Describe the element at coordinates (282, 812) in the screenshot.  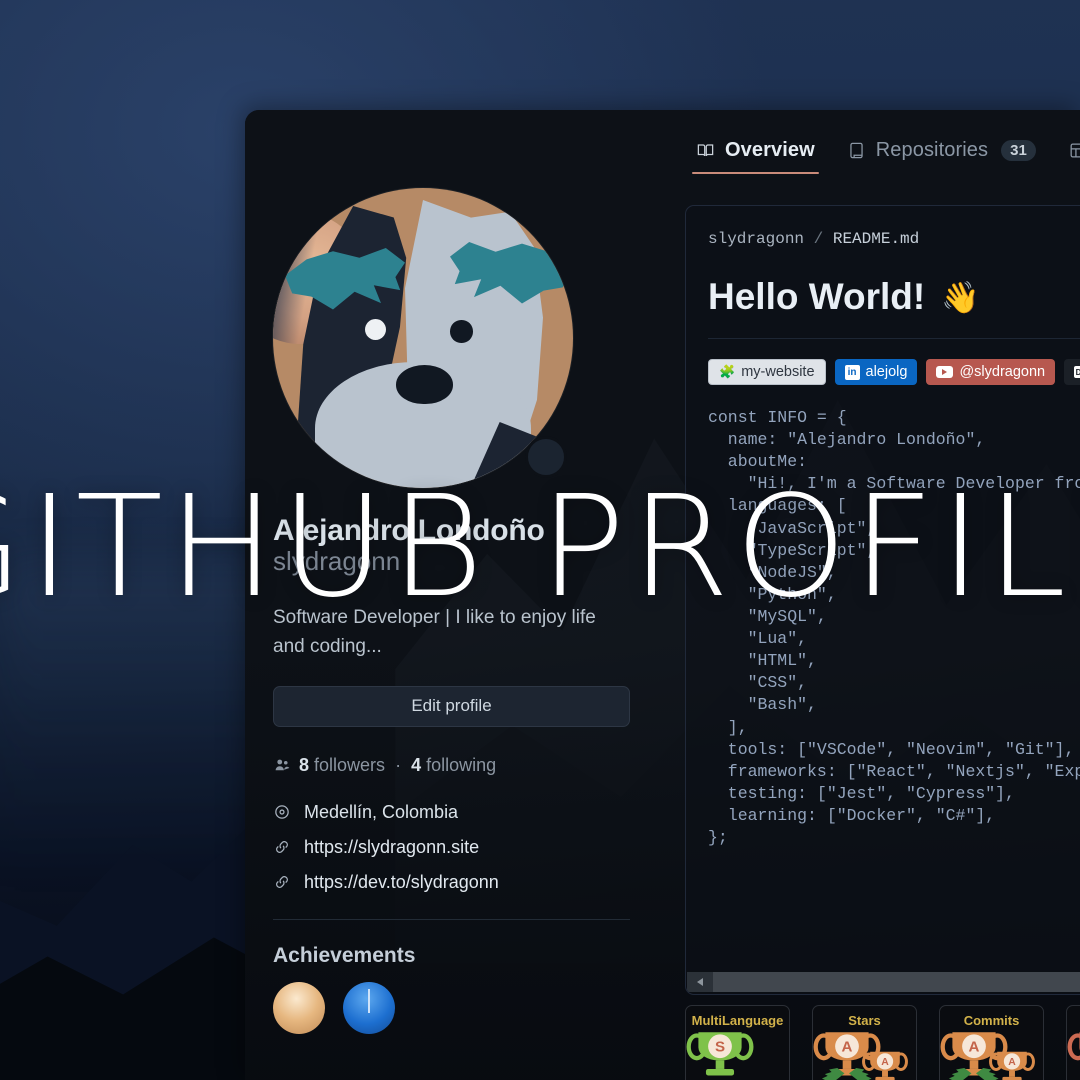
I see `location-icon` at that location.